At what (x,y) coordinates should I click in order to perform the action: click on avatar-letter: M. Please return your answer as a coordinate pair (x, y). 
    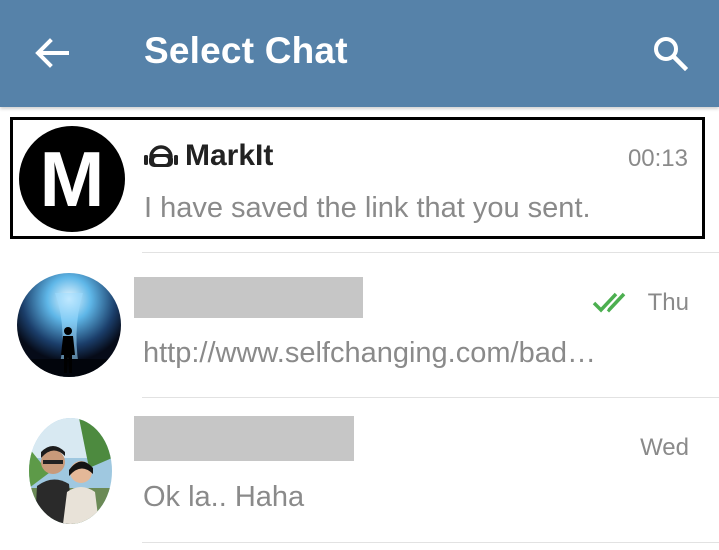
    Looking at the image, I should click on (72, 179).